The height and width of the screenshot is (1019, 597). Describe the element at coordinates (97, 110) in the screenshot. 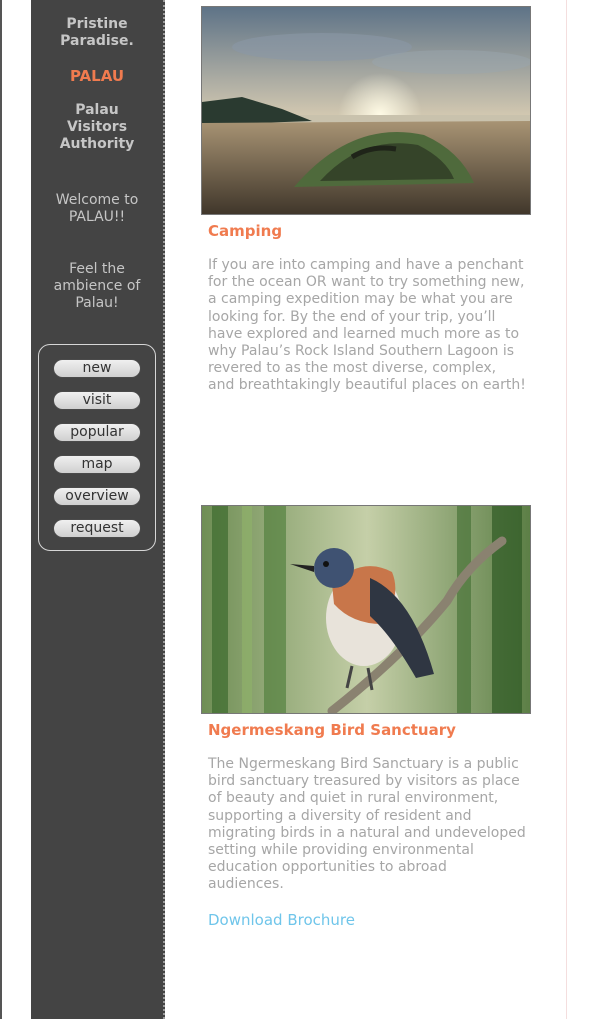

I see `authority-line-1: Palau` at that location.